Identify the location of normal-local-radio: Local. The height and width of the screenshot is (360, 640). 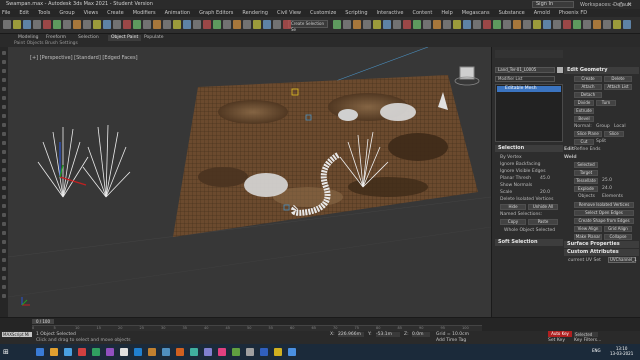
(620, 126).